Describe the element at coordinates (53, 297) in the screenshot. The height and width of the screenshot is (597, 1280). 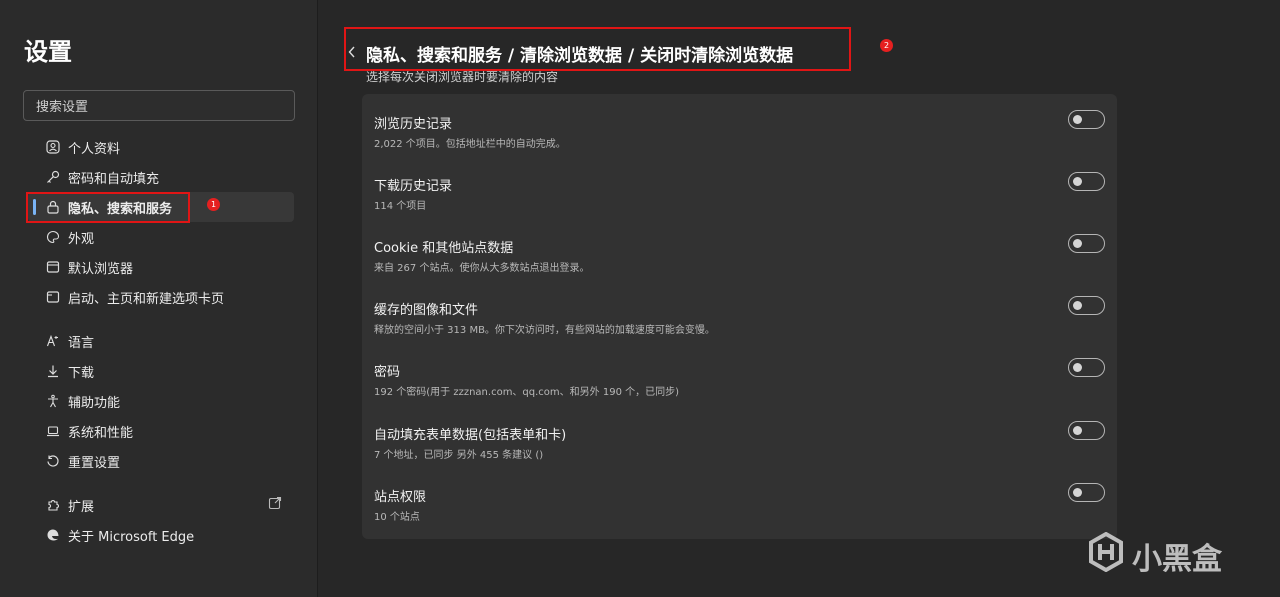
I see `home-tab-icon` at that location.